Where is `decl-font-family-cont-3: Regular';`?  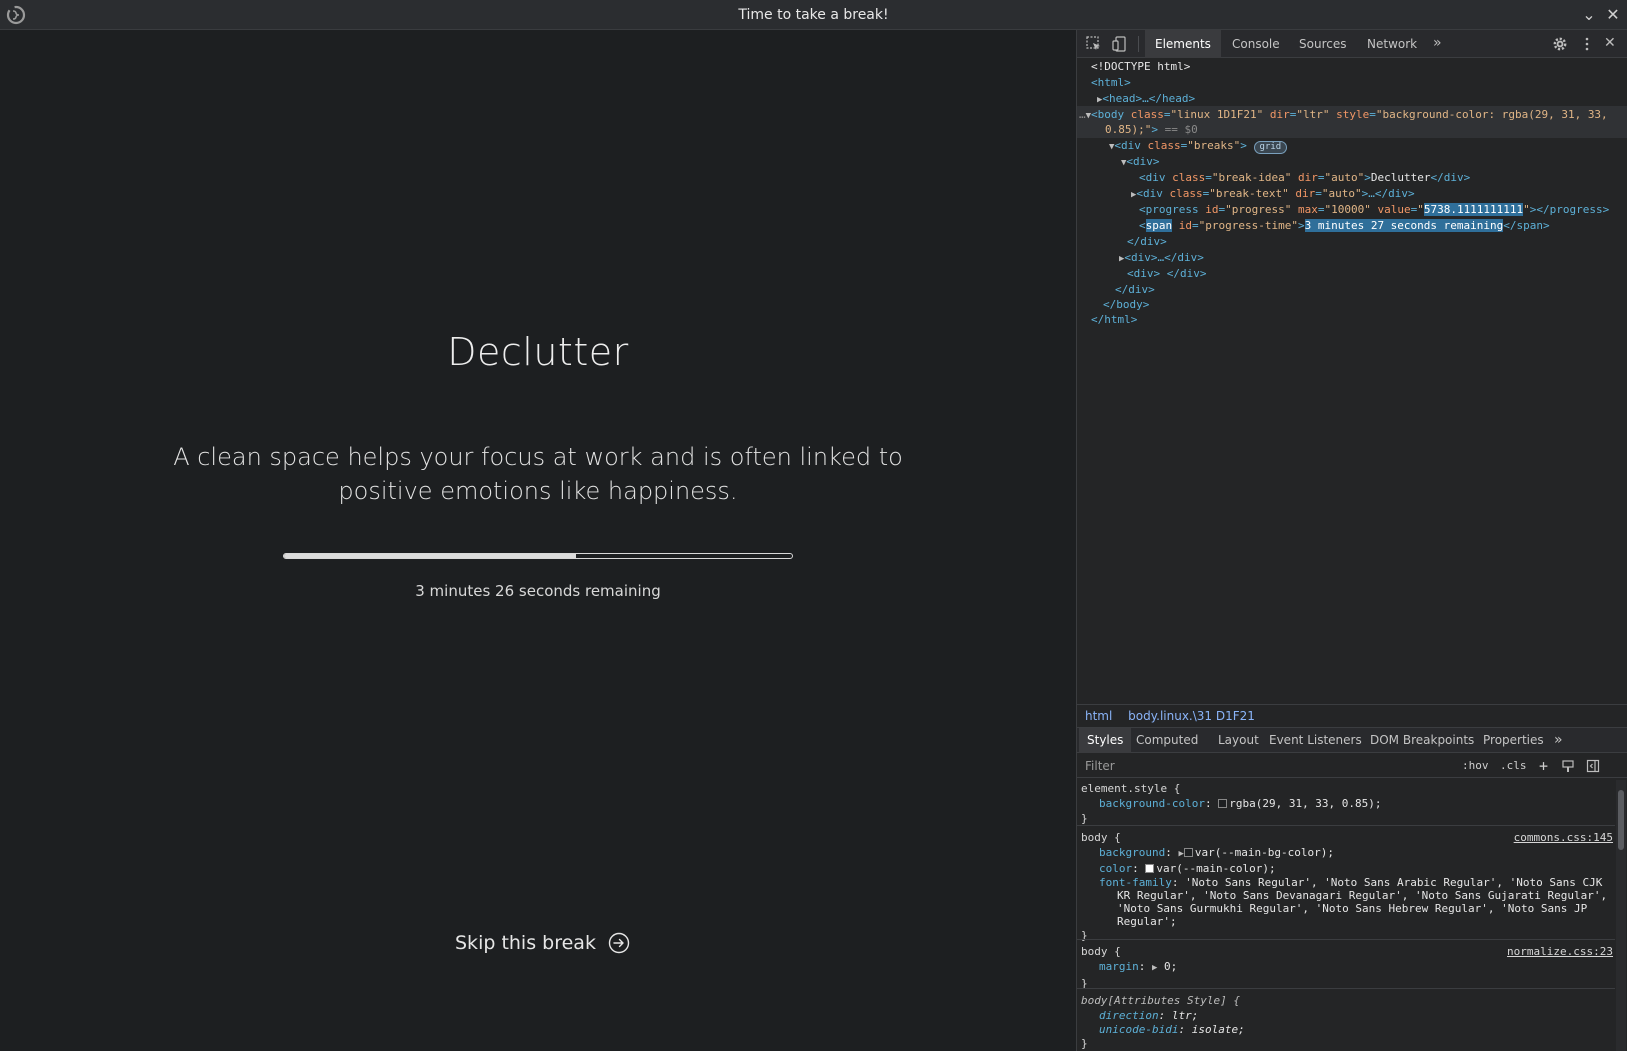 decl-font-family-cont-3: Regular'; is located at coordinates (1147, 921).